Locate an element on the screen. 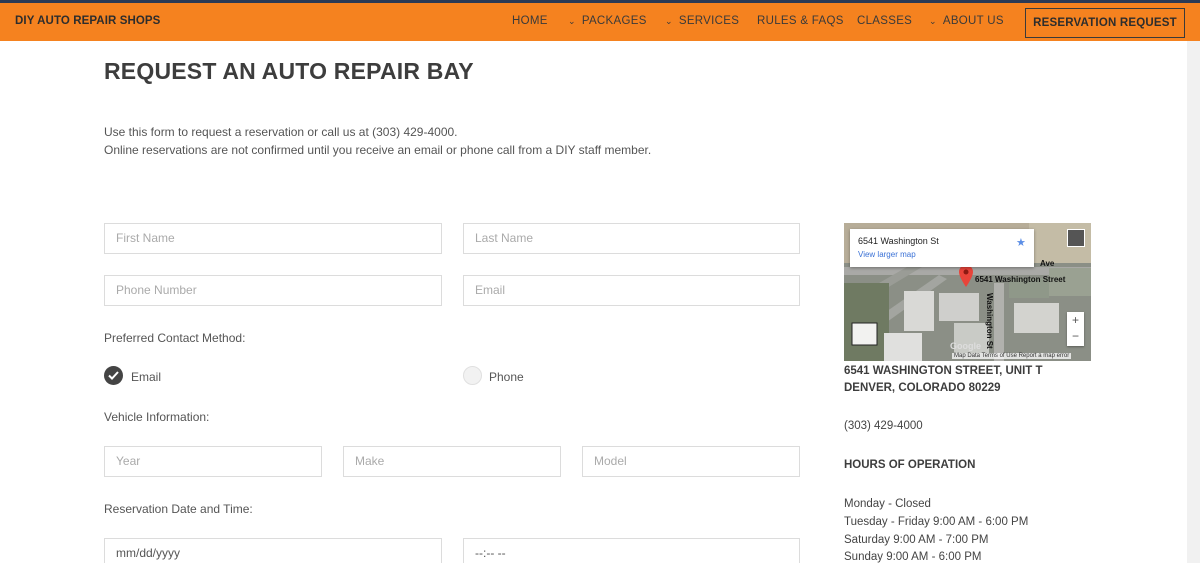  brand-logo: DIY AUTO REPAIR SHOPS is located at coordinates (87, 21).